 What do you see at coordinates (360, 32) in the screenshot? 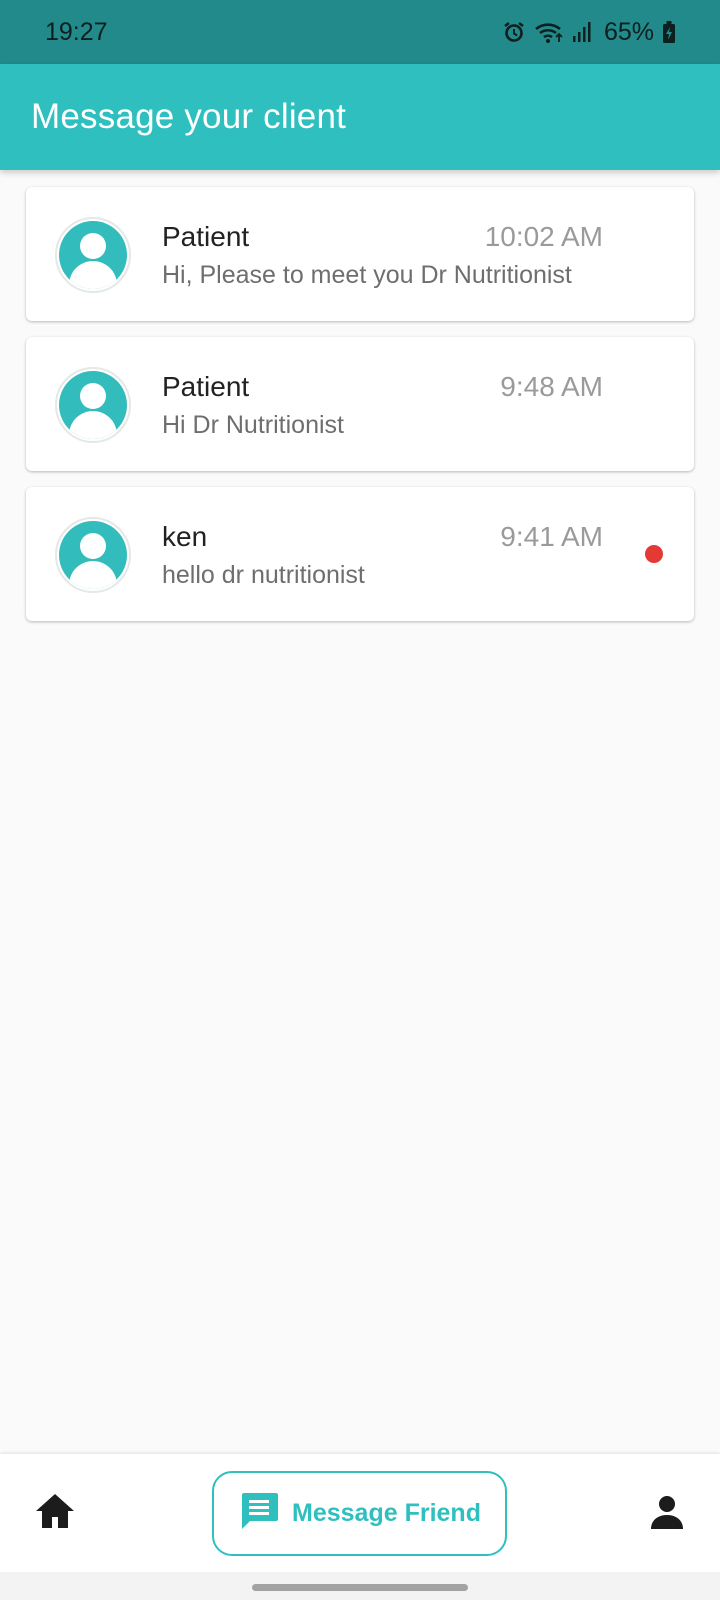
I see `status-bar: 19:27 65%` at bounding box center [360, 32].